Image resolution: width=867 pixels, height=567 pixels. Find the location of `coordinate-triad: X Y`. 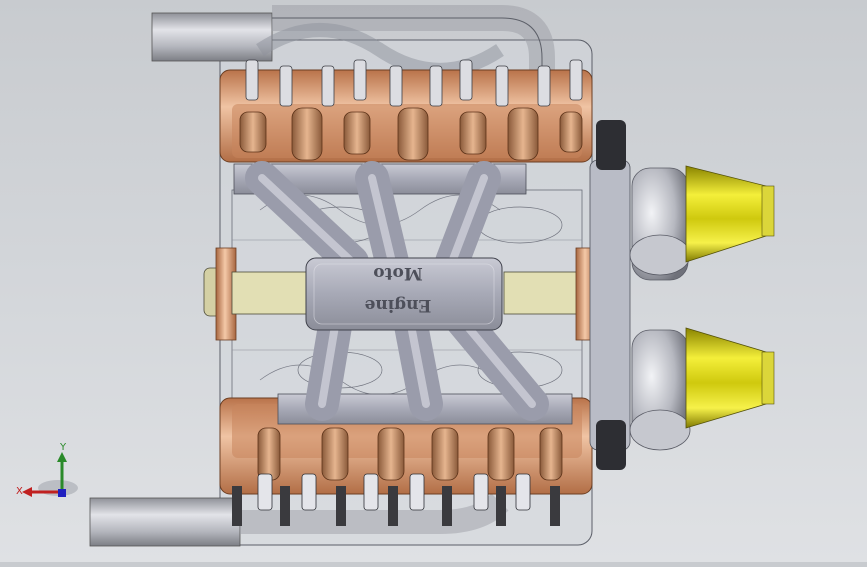

coordinate-triad: X Y is located at coordinates (49, 475).